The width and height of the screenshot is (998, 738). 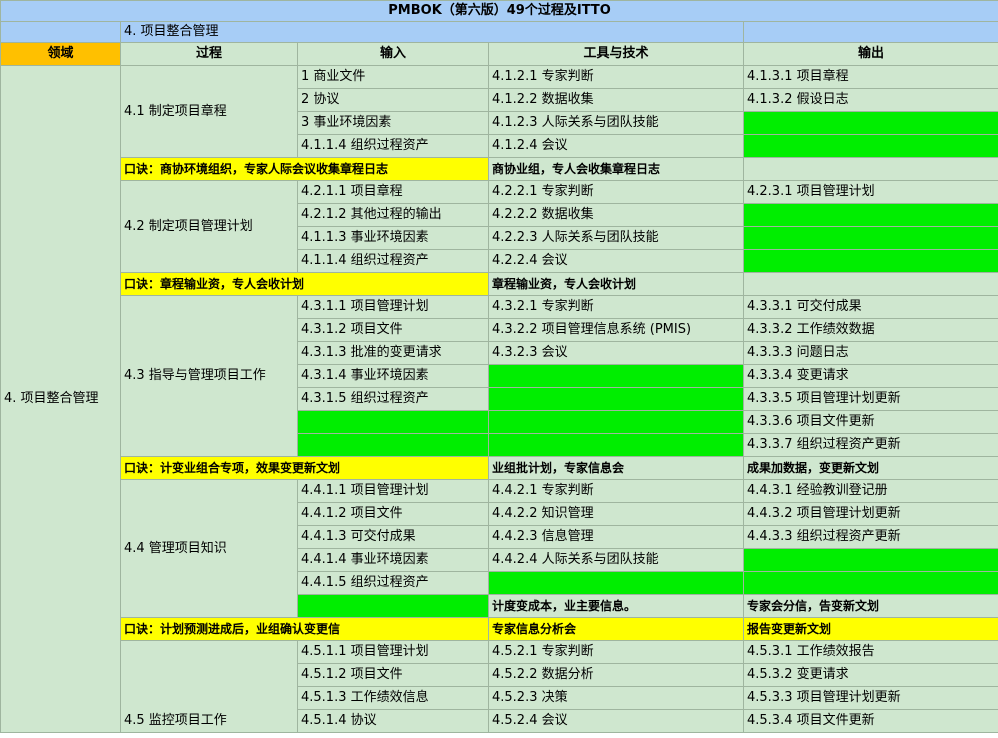 I want to click on output-cell: 4.3.3.7 组织过程资产更新, so click(x=870, y=445).